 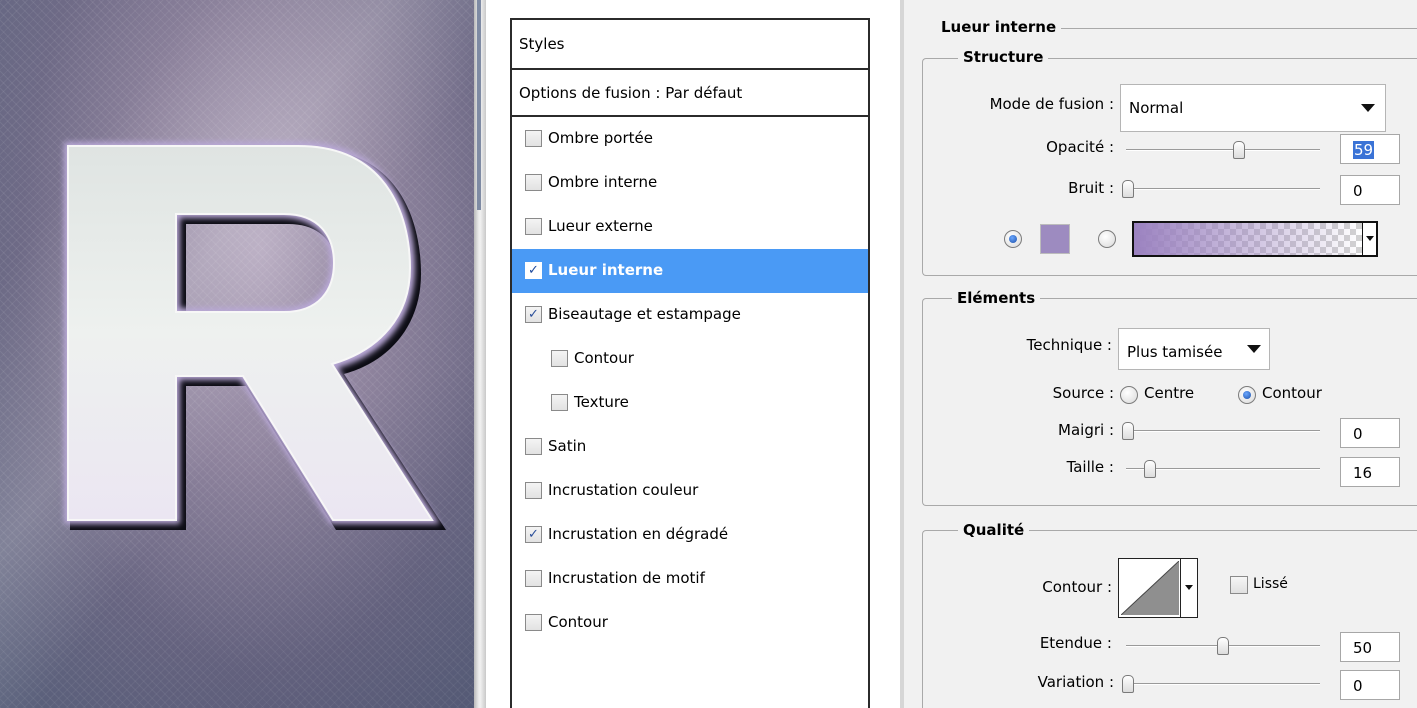 I want to click on contour-picker, so click(x=1158, y=588).